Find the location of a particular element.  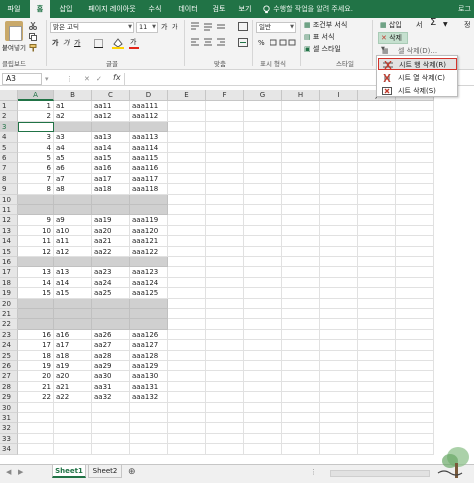

grid-cell: 22 is located at coordinates (36, 397).